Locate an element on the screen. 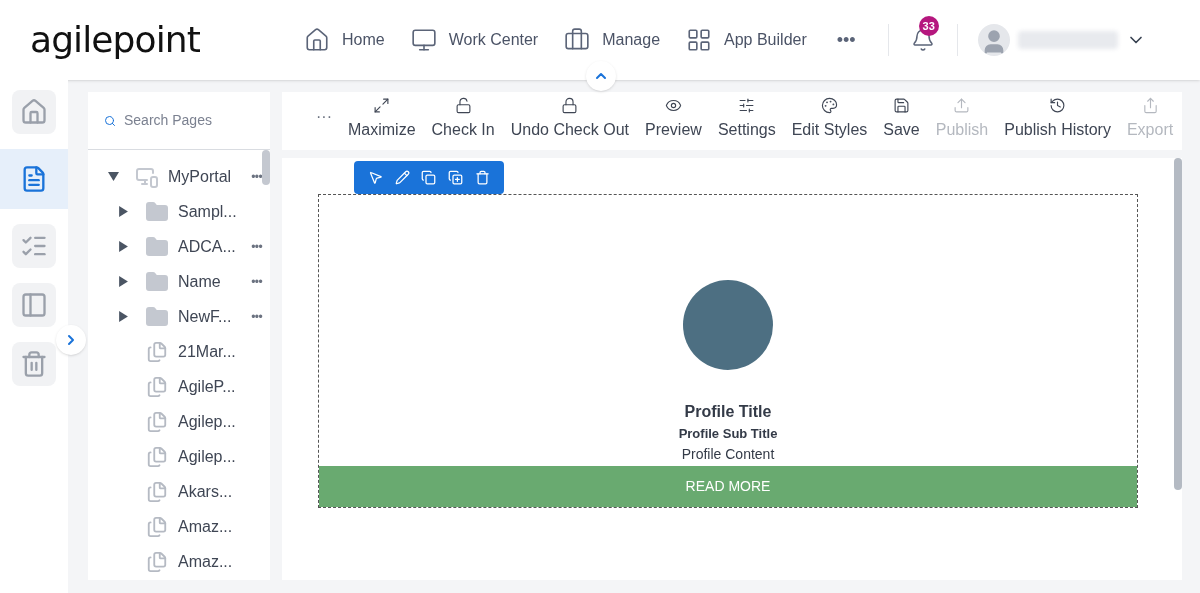 This screenshot has height=593, width=1200. nav-link: Home is located at coordinates (344, 40).